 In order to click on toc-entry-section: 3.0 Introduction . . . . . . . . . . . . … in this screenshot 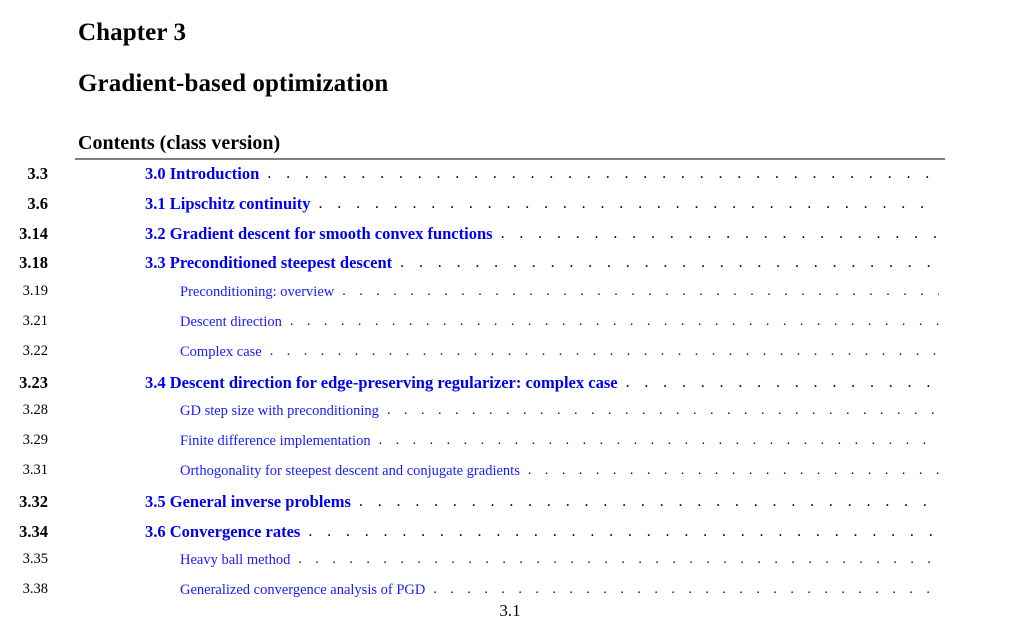, I will do `click(510, 179)`.